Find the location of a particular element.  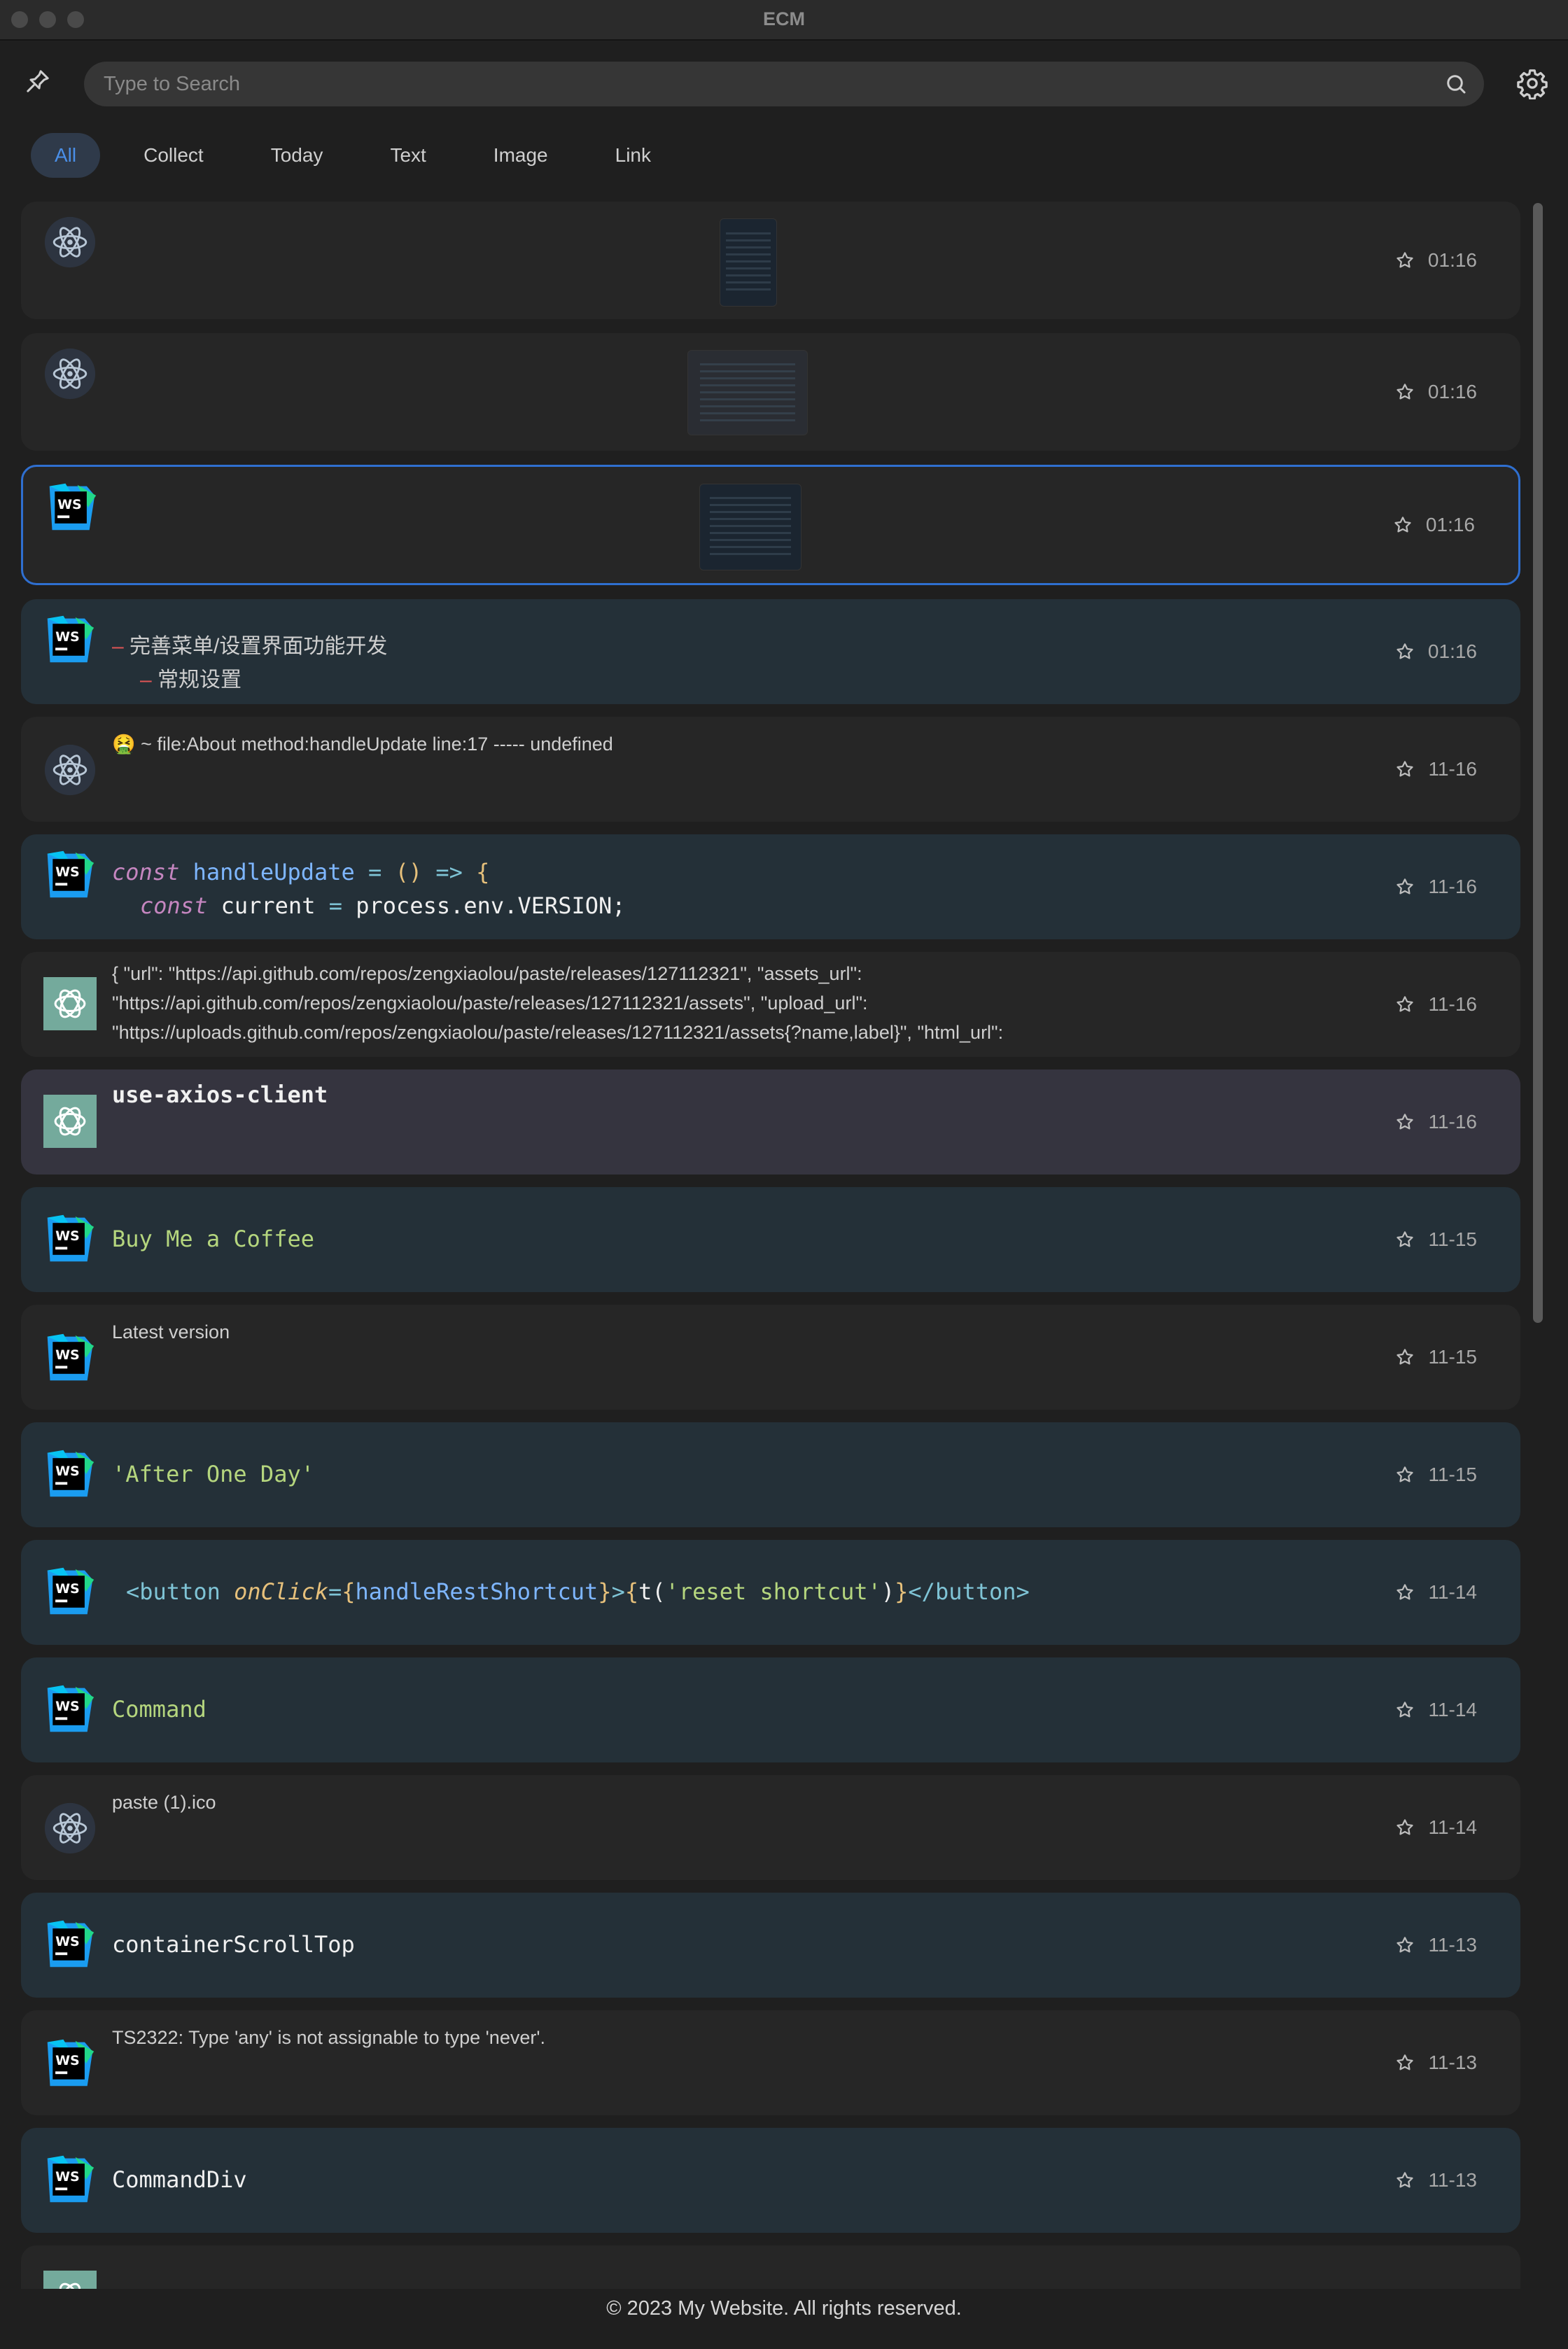

list-item: WS 01:16 is located at coordinates (770, 525).